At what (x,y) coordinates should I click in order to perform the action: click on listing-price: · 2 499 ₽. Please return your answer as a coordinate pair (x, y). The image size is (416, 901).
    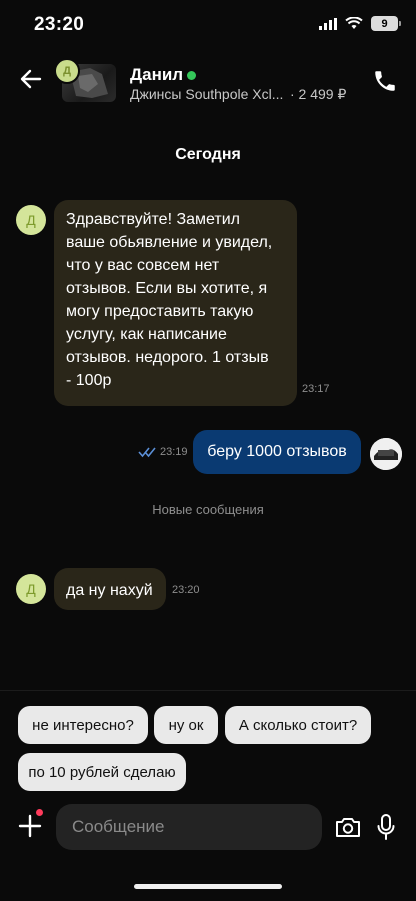
    Looking at the image, I should click on (318, 94).